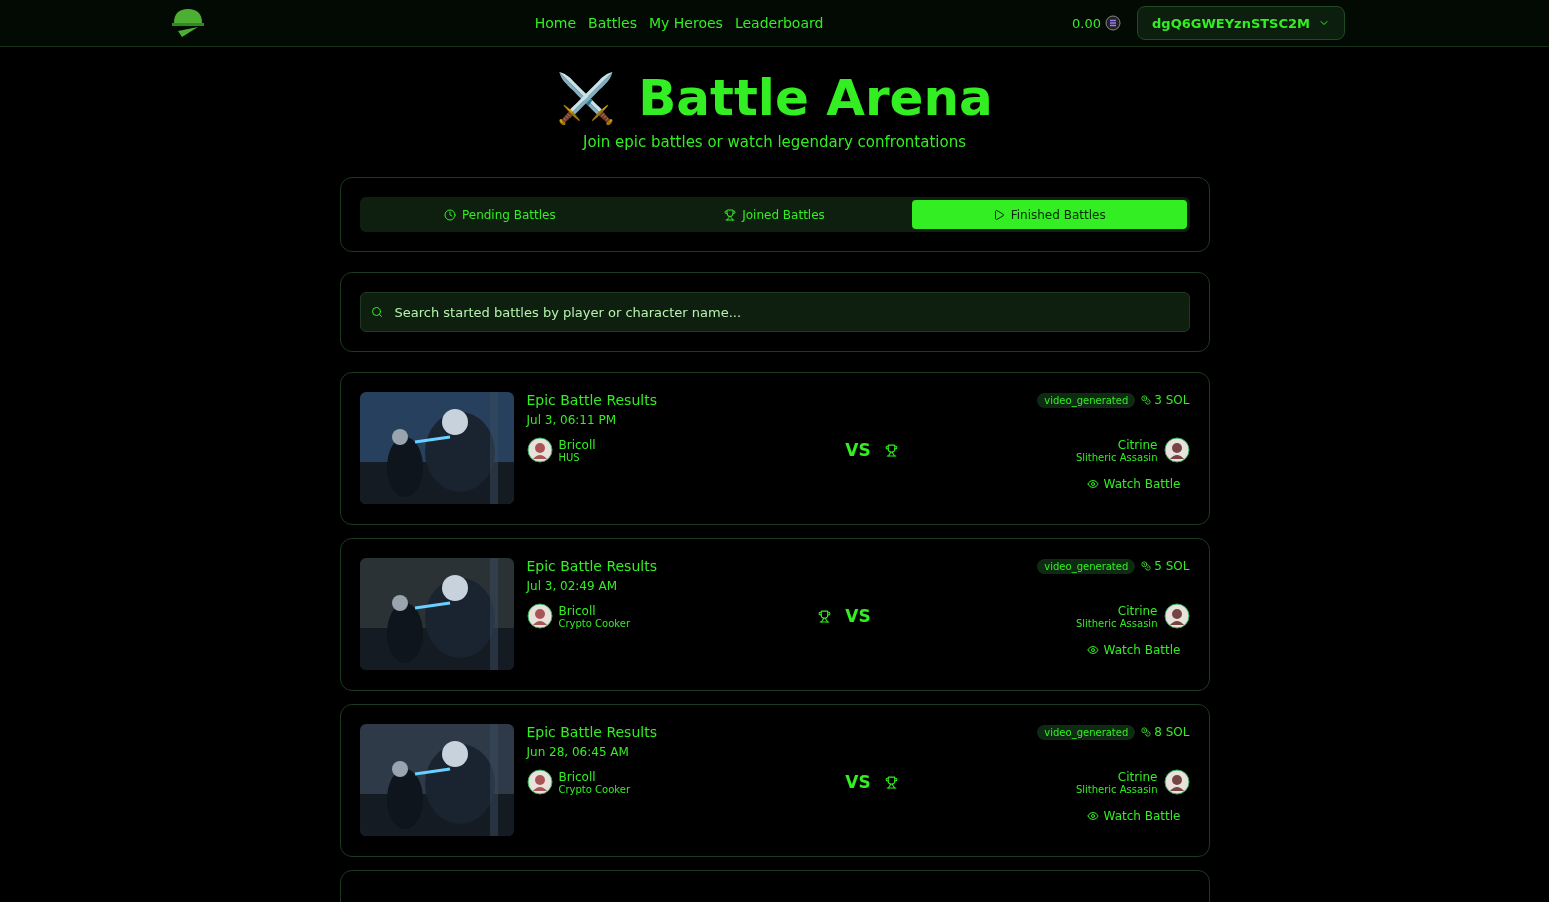 Image resolution: width=1549 pixels, height=902 pixels. Describe the element at coordinates (449, 214) in the screenshot. I see `clock-icon` at that location.